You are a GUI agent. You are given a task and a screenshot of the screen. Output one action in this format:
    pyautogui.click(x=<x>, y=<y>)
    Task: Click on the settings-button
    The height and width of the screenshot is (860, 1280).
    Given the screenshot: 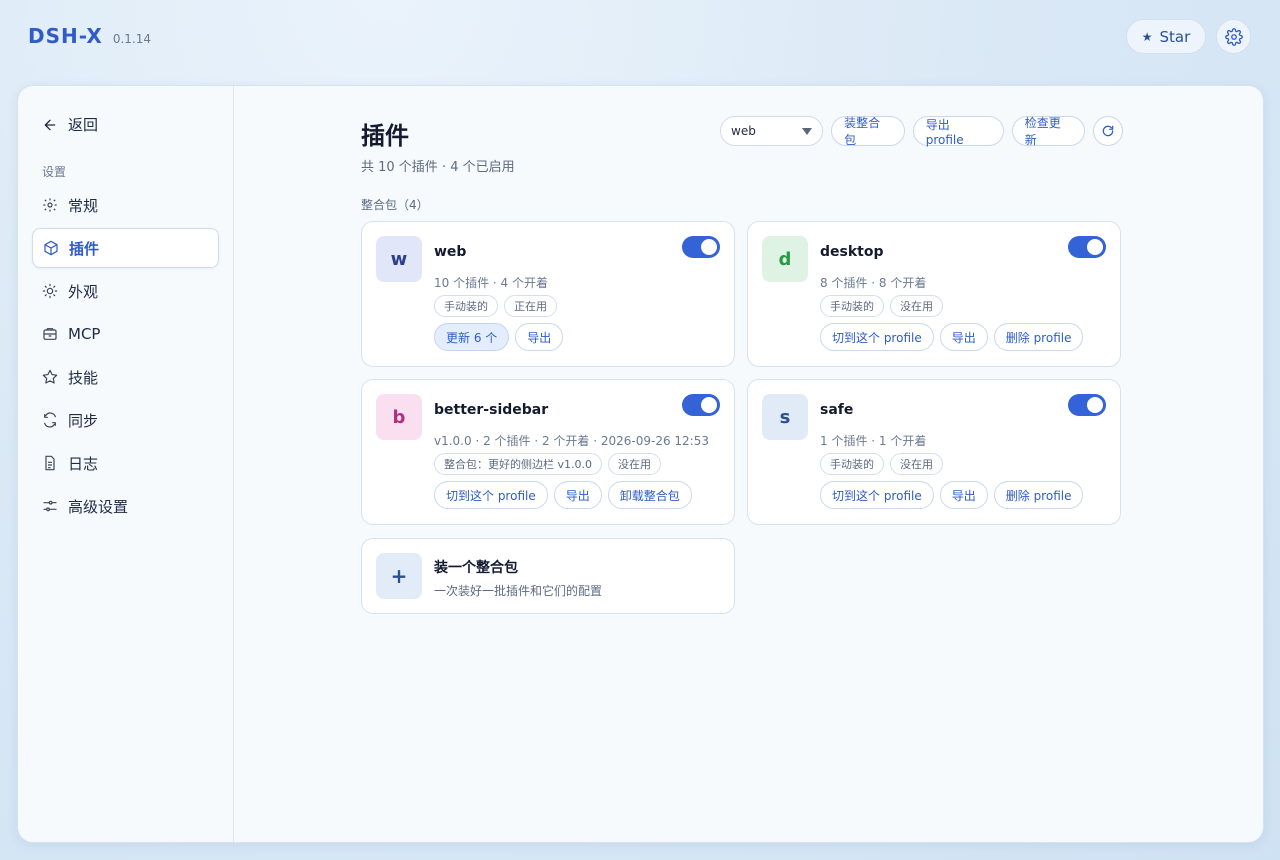 What is the action you would take?
    pyautogui.click(x=1233, y=36)
    